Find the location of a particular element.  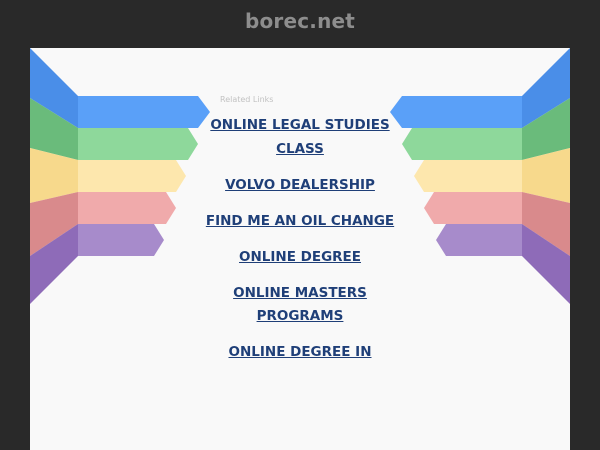

related-link-online-legal-studies-class: ONLINE LEGAL STUDIES CLASS is located at coordinates (300, 137).